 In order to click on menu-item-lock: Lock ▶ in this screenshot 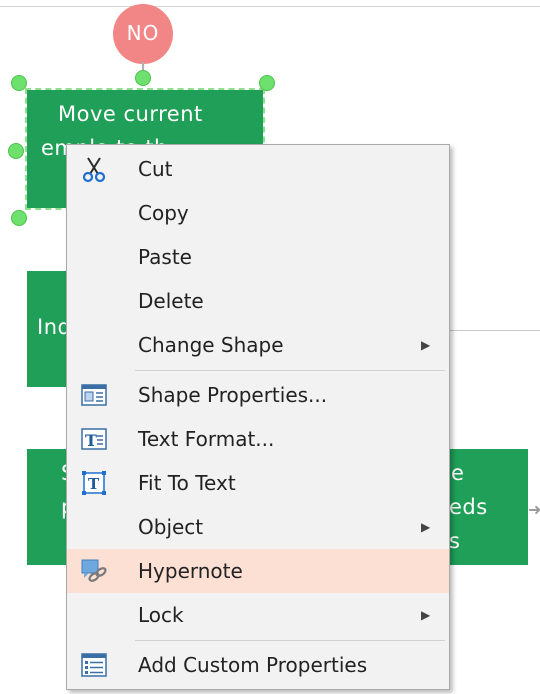, I will do `click(258, 615)`.